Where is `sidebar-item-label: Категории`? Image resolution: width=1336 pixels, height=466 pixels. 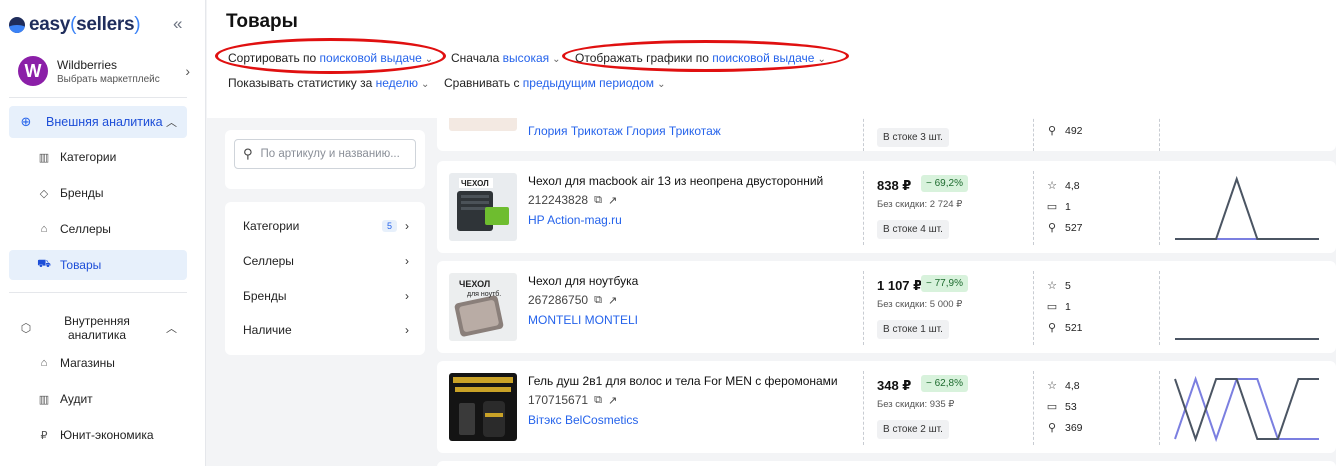
sidebar-item-label: Категории is located at coordinates (88, 157).